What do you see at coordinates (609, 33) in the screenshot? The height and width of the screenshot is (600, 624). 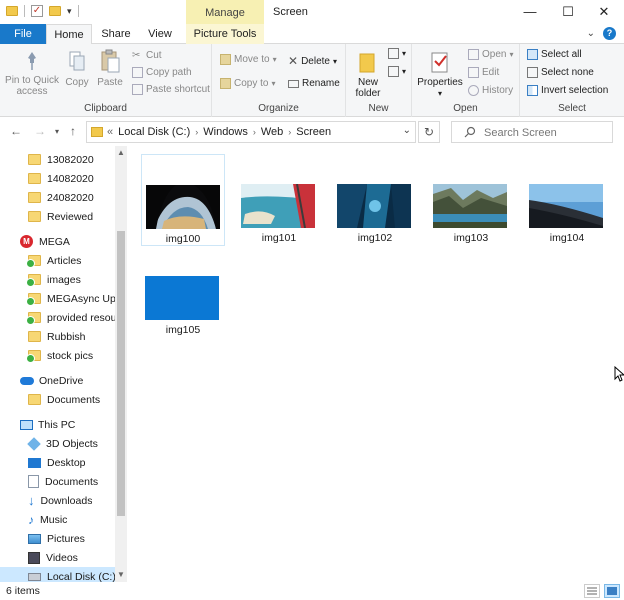 I see `help-icon: ?` at bounding box center [609, 33].